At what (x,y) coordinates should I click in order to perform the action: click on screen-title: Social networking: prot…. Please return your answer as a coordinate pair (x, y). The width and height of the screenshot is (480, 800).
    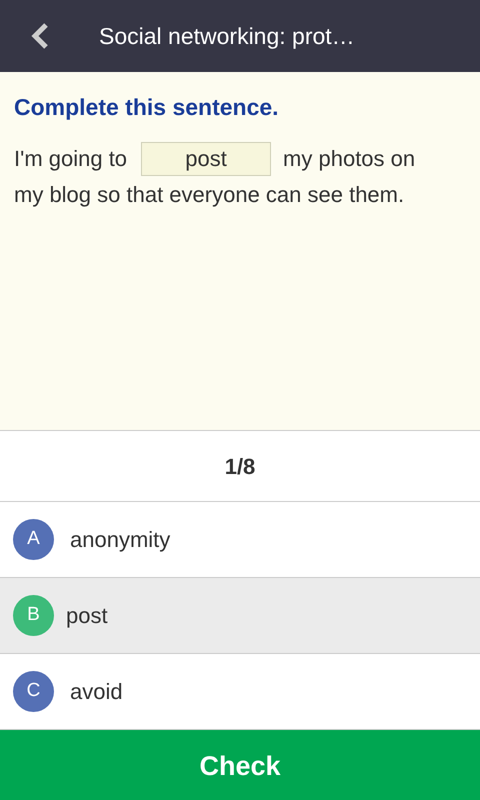
    Looking at the image, I should click on (227, 36).